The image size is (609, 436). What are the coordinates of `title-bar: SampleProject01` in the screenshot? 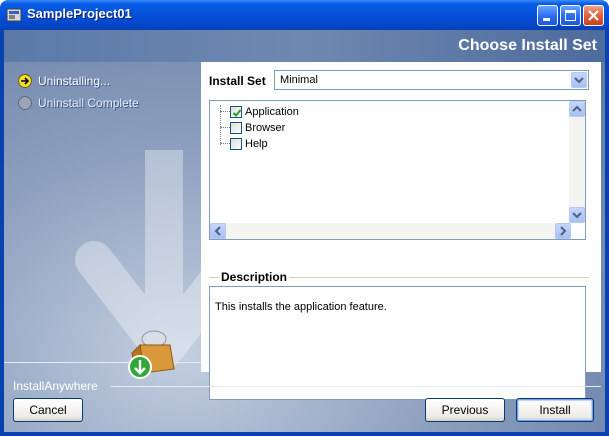 It's located at (304, 15).